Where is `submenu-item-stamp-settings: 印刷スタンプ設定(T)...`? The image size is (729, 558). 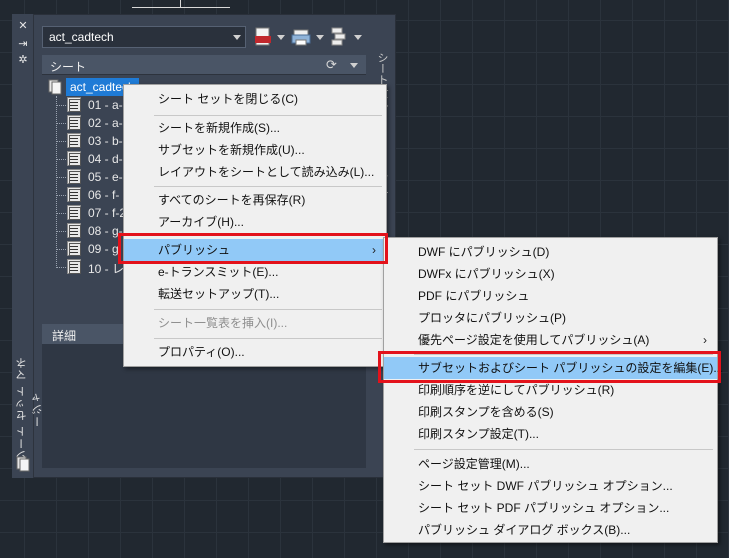 submenu-item-stamp-settings: 印刷スタンプ設定(T)... is located at coordinates (550, 434).